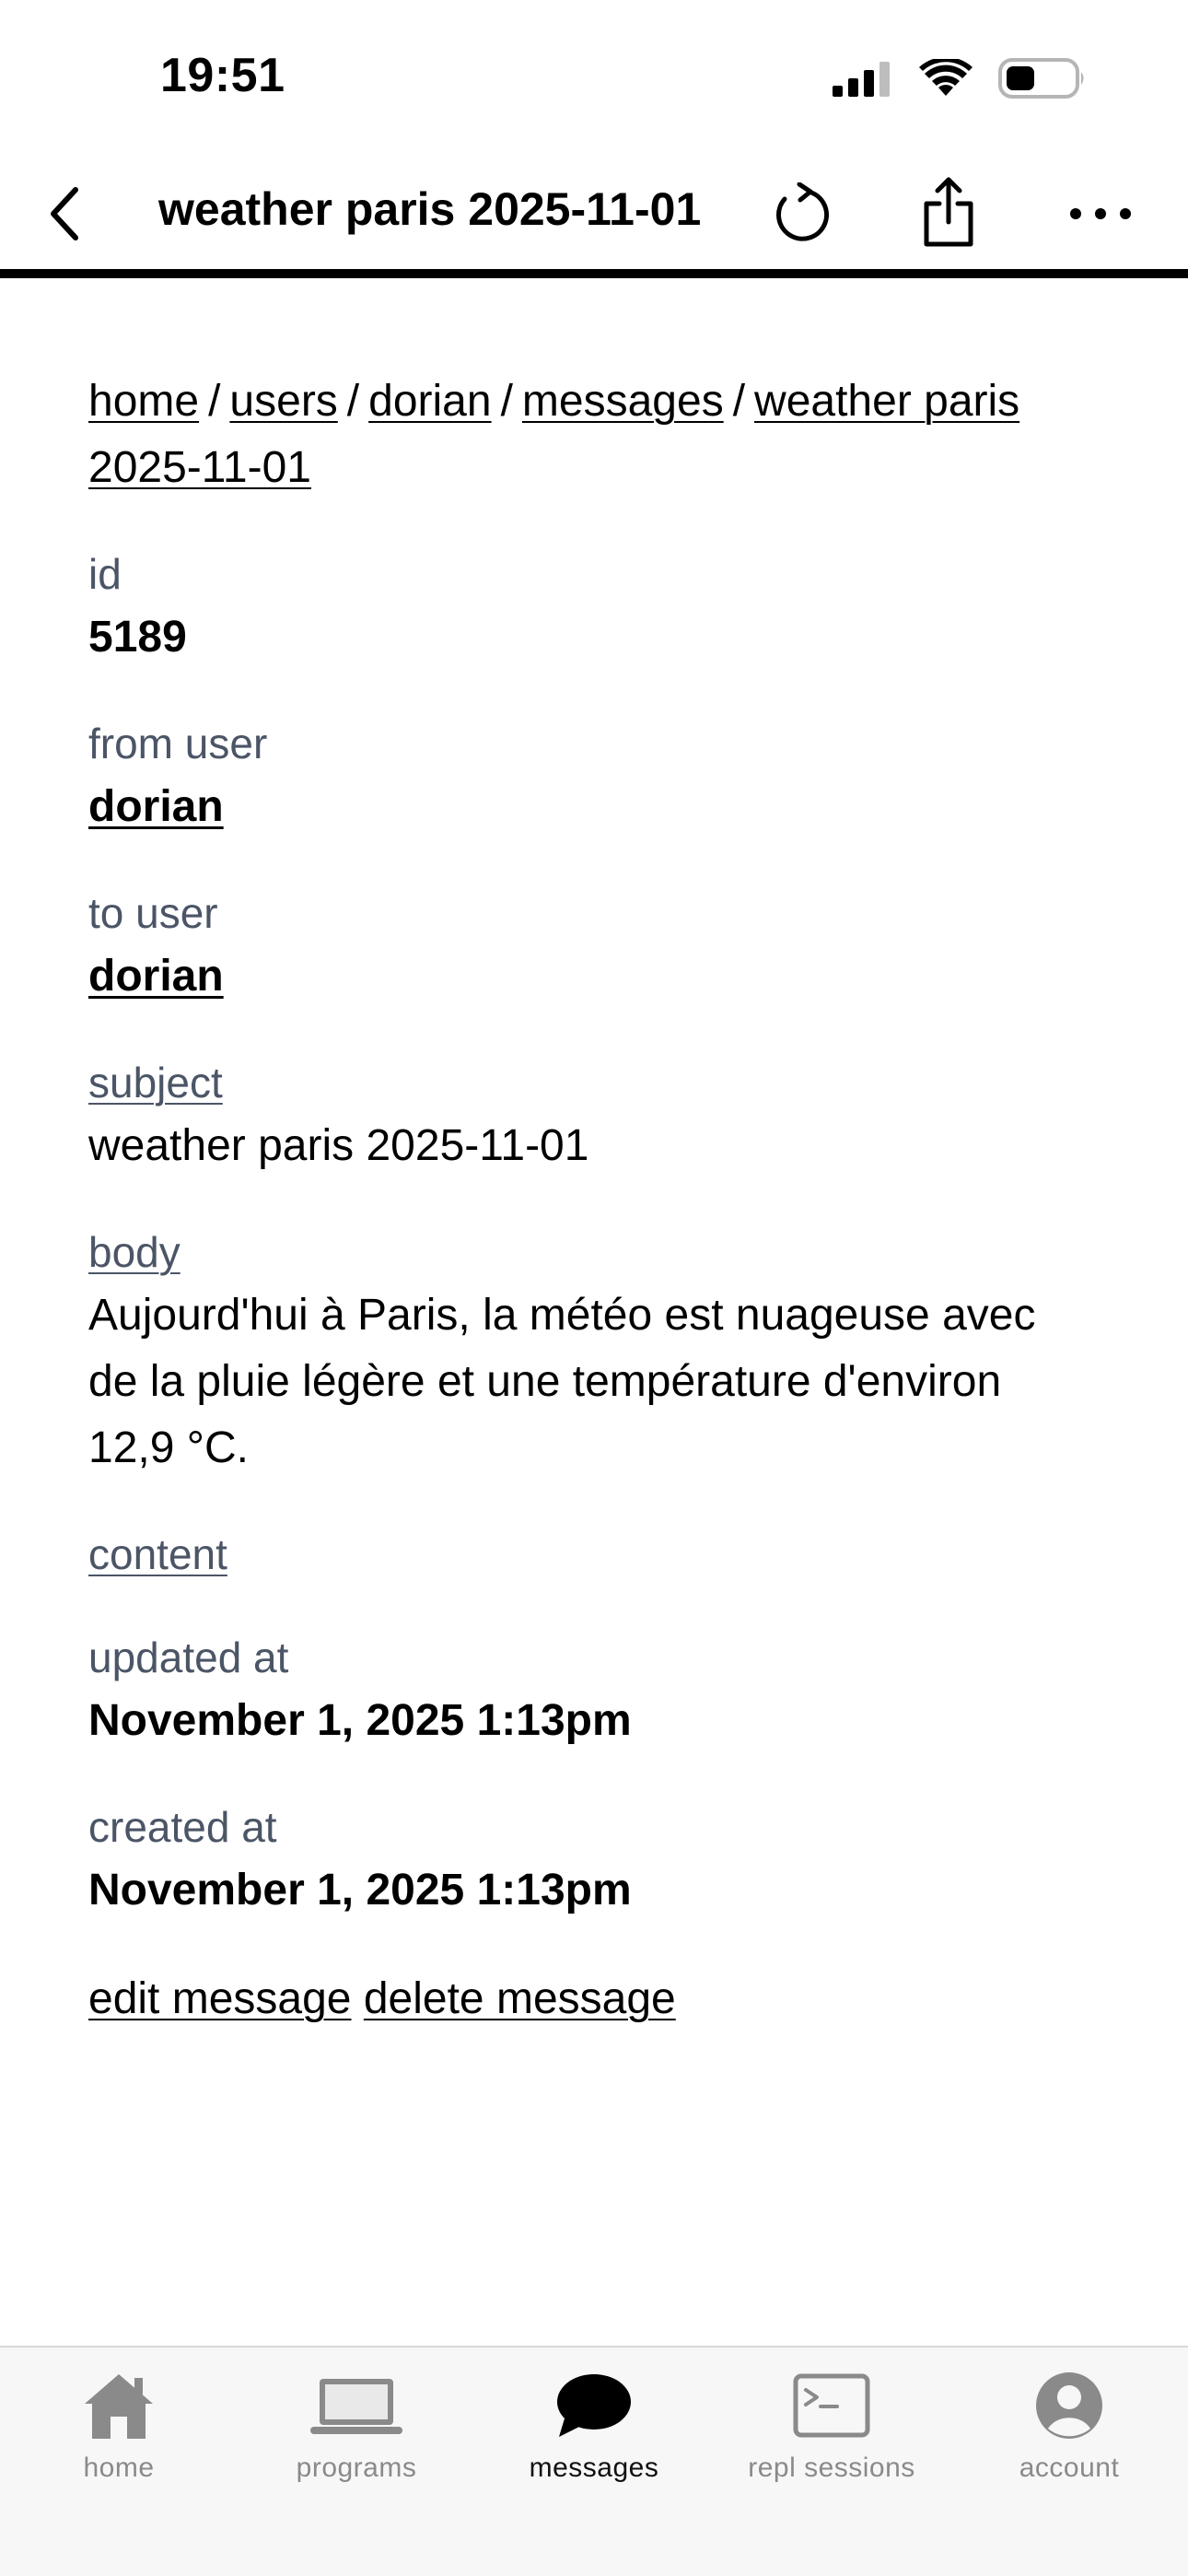 The width and height of the screenshot is (1188, 2576). I want to click on breadcrumb-home: home, so click(143, 401).